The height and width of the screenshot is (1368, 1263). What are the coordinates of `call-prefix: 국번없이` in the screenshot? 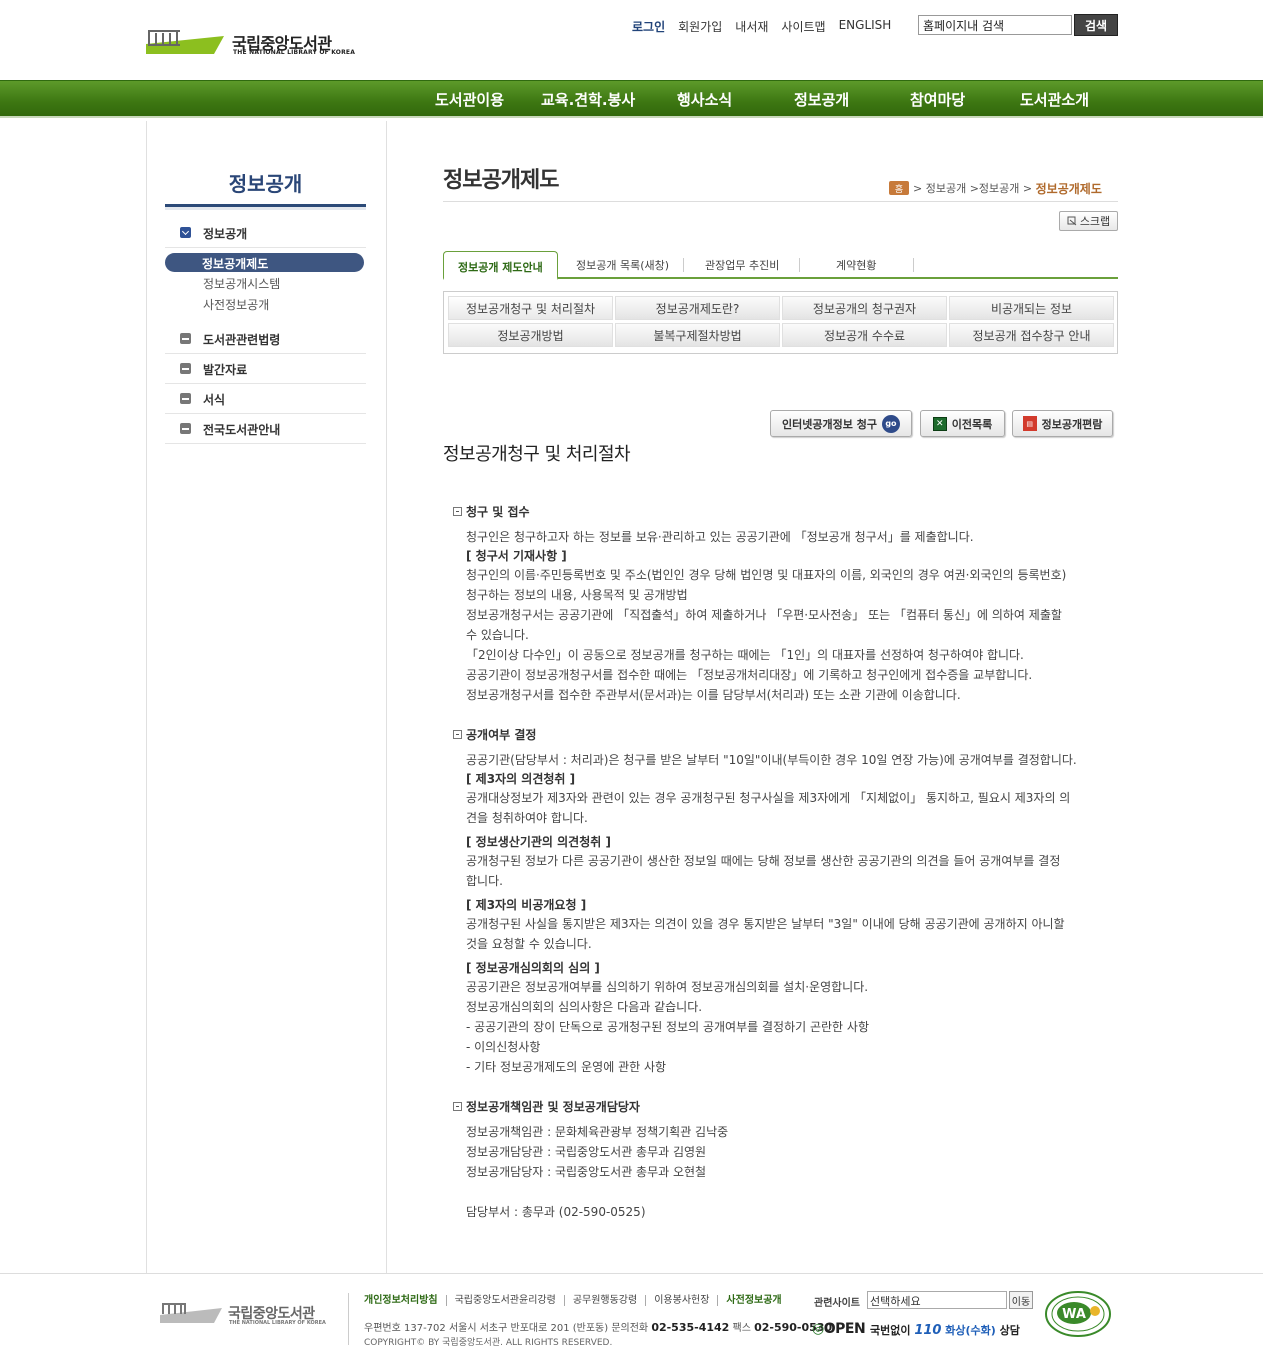 It's located at (892, 1330).